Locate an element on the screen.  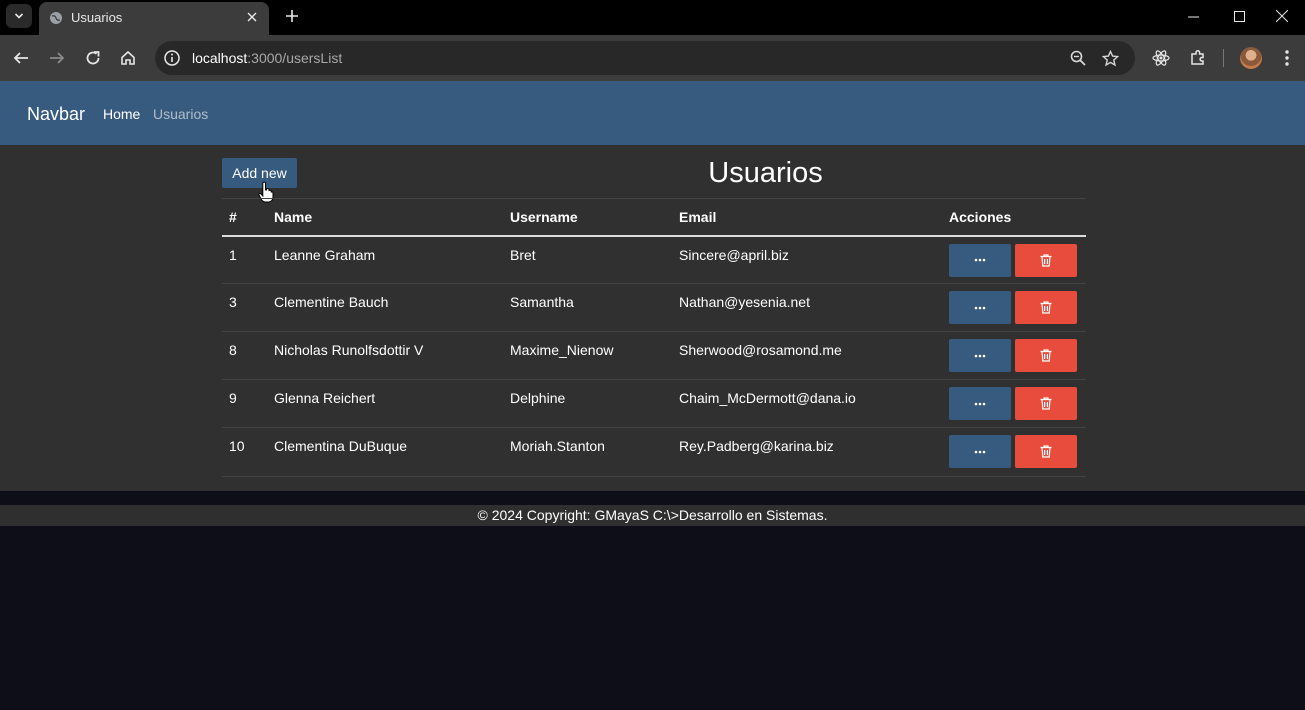
user-username: Maxime_Nienow is located at coordinates (587, 355).